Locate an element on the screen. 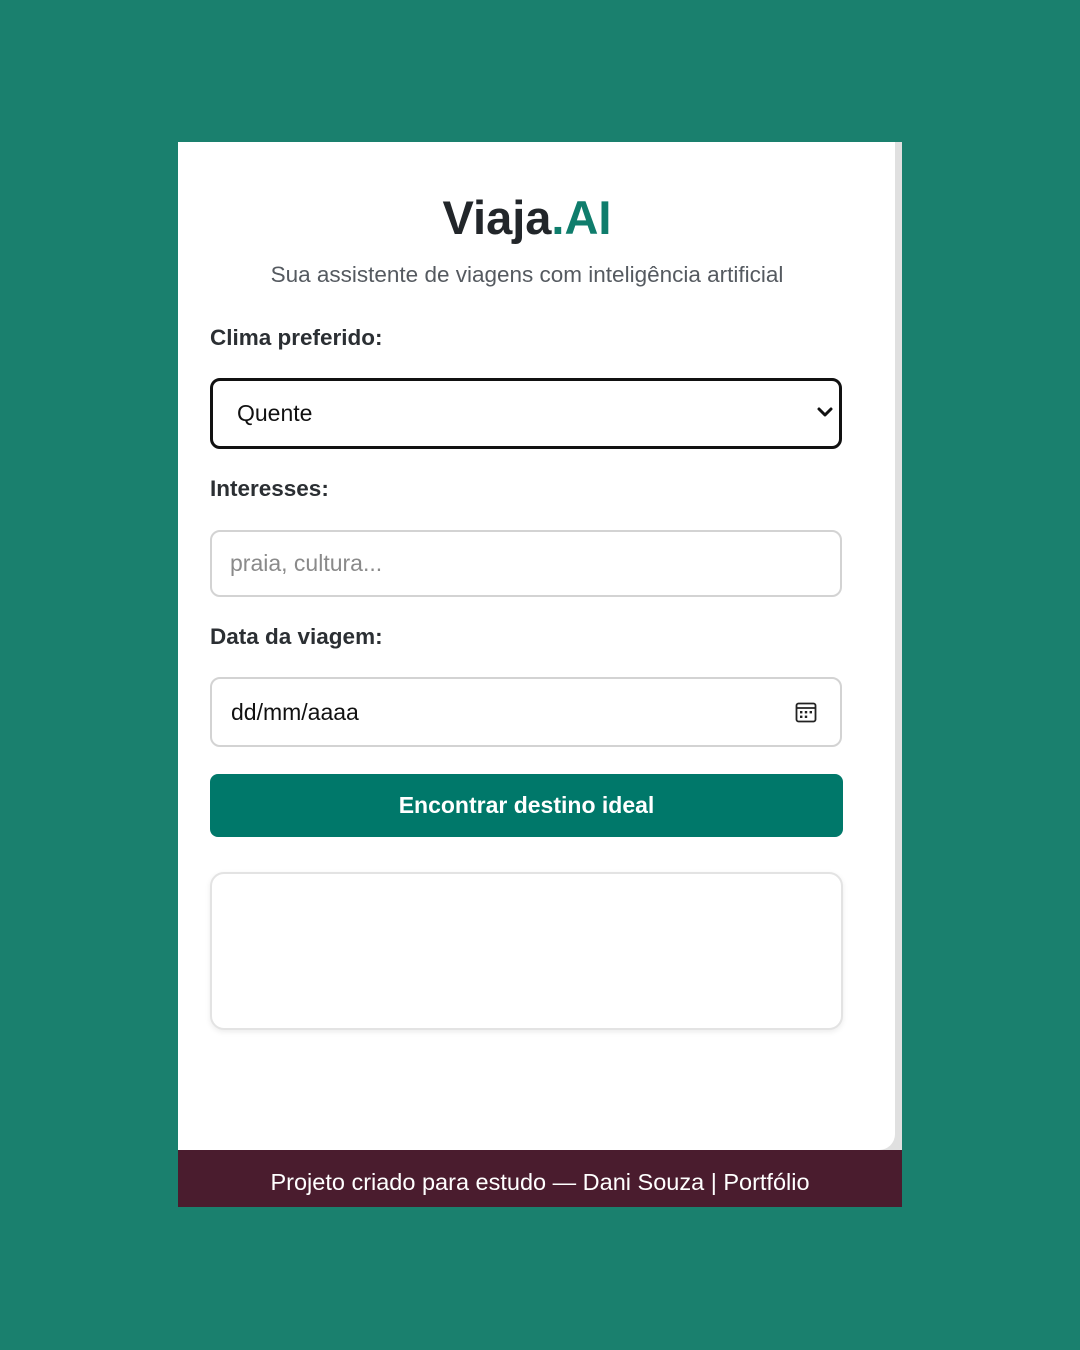 This screenshot has width=1080, height=1350. interests-input is located at coordinates (526, 563).